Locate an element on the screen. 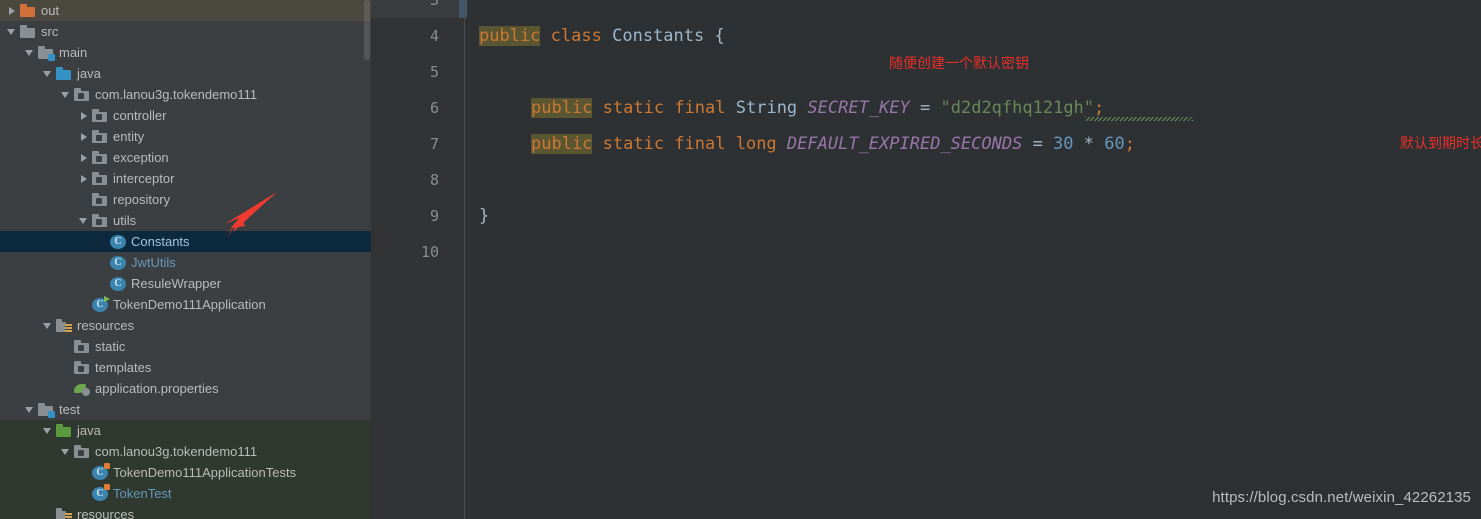 The height and width of the screenshot is (519, 1481). tree-item-label: application.properties is located at coordinates (157, 388).